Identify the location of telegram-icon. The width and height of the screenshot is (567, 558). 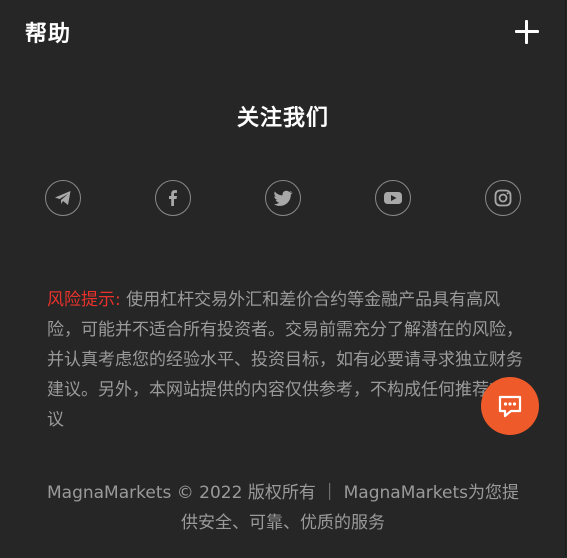
(63, 198).